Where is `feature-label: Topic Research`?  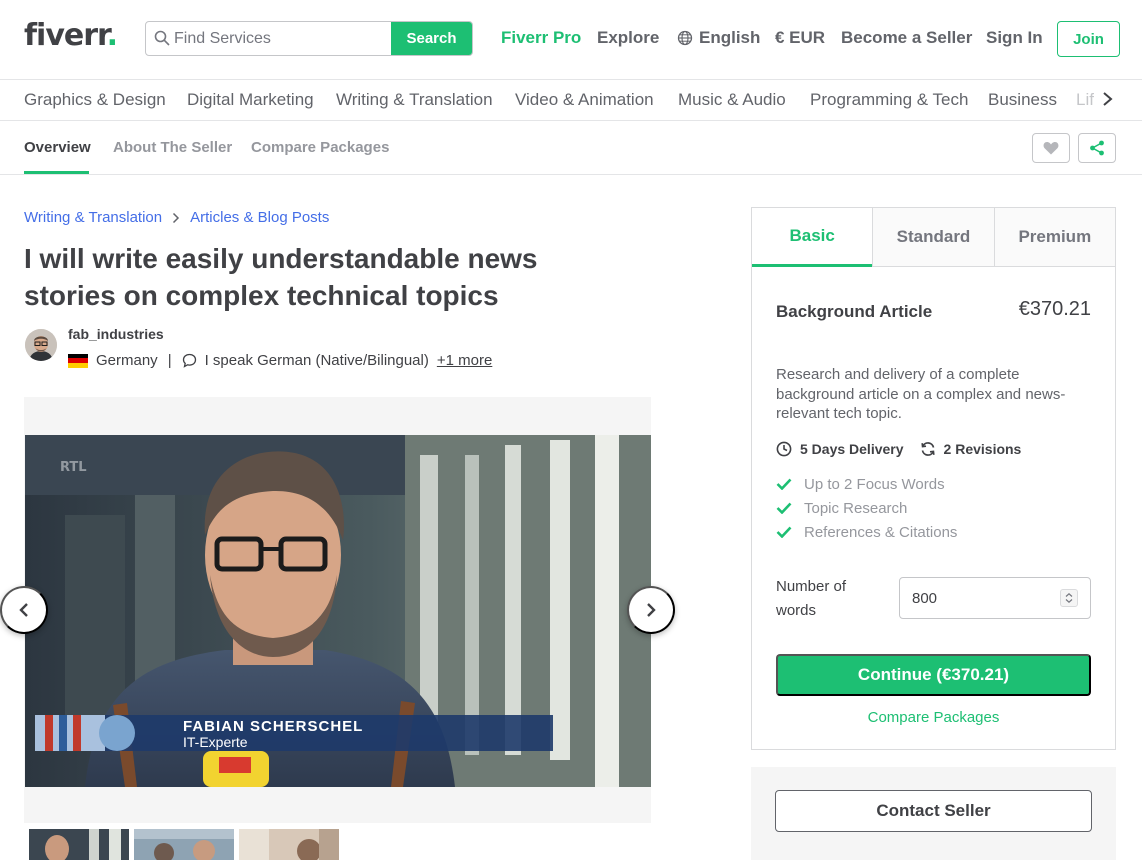 feature-label: Topic Research is located at coordinates (856, 508).